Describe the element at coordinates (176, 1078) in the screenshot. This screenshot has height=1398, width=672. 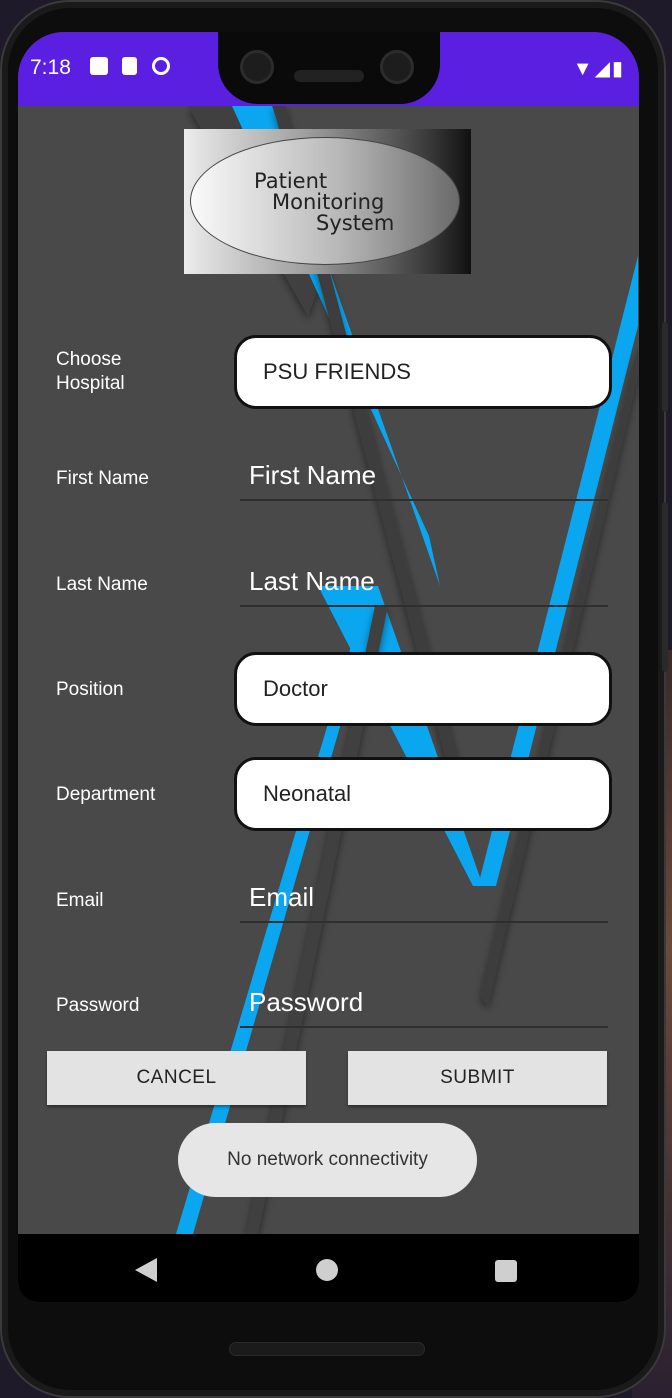
I see `cancel-button: CANCEL` at that location.